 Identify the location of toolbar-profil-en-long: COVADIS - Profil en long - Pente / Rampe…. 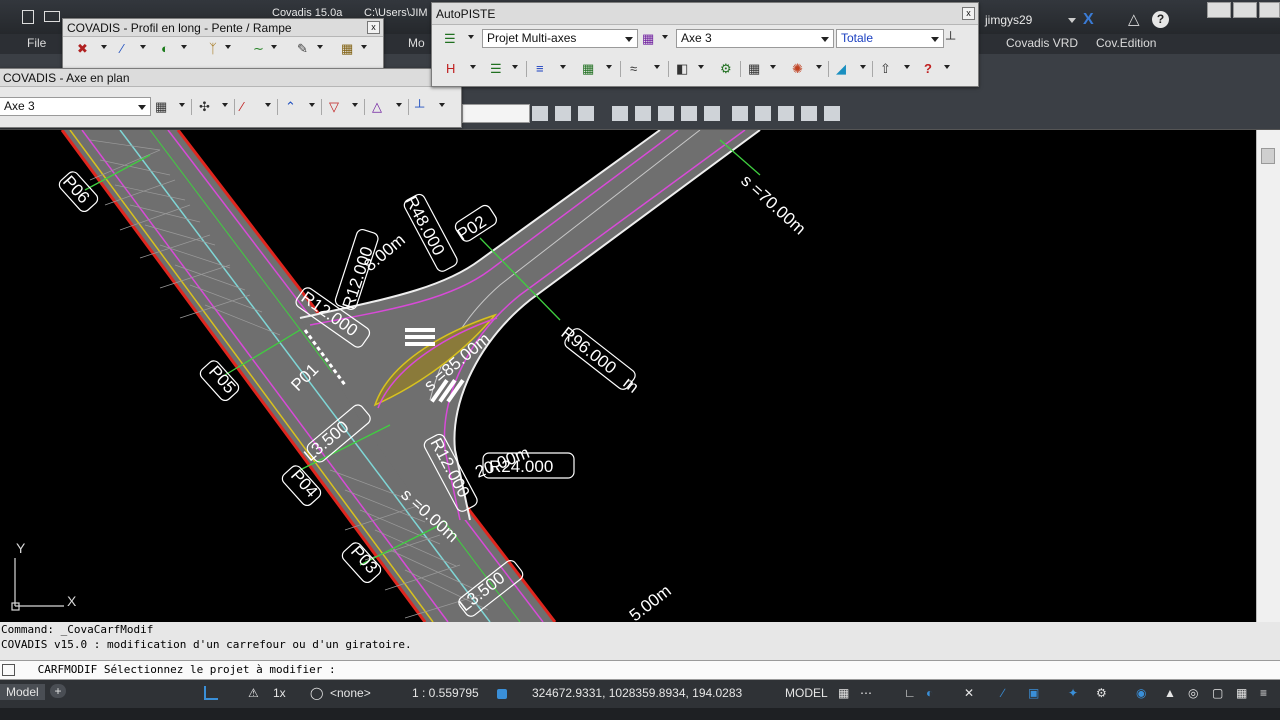
(223, 44).